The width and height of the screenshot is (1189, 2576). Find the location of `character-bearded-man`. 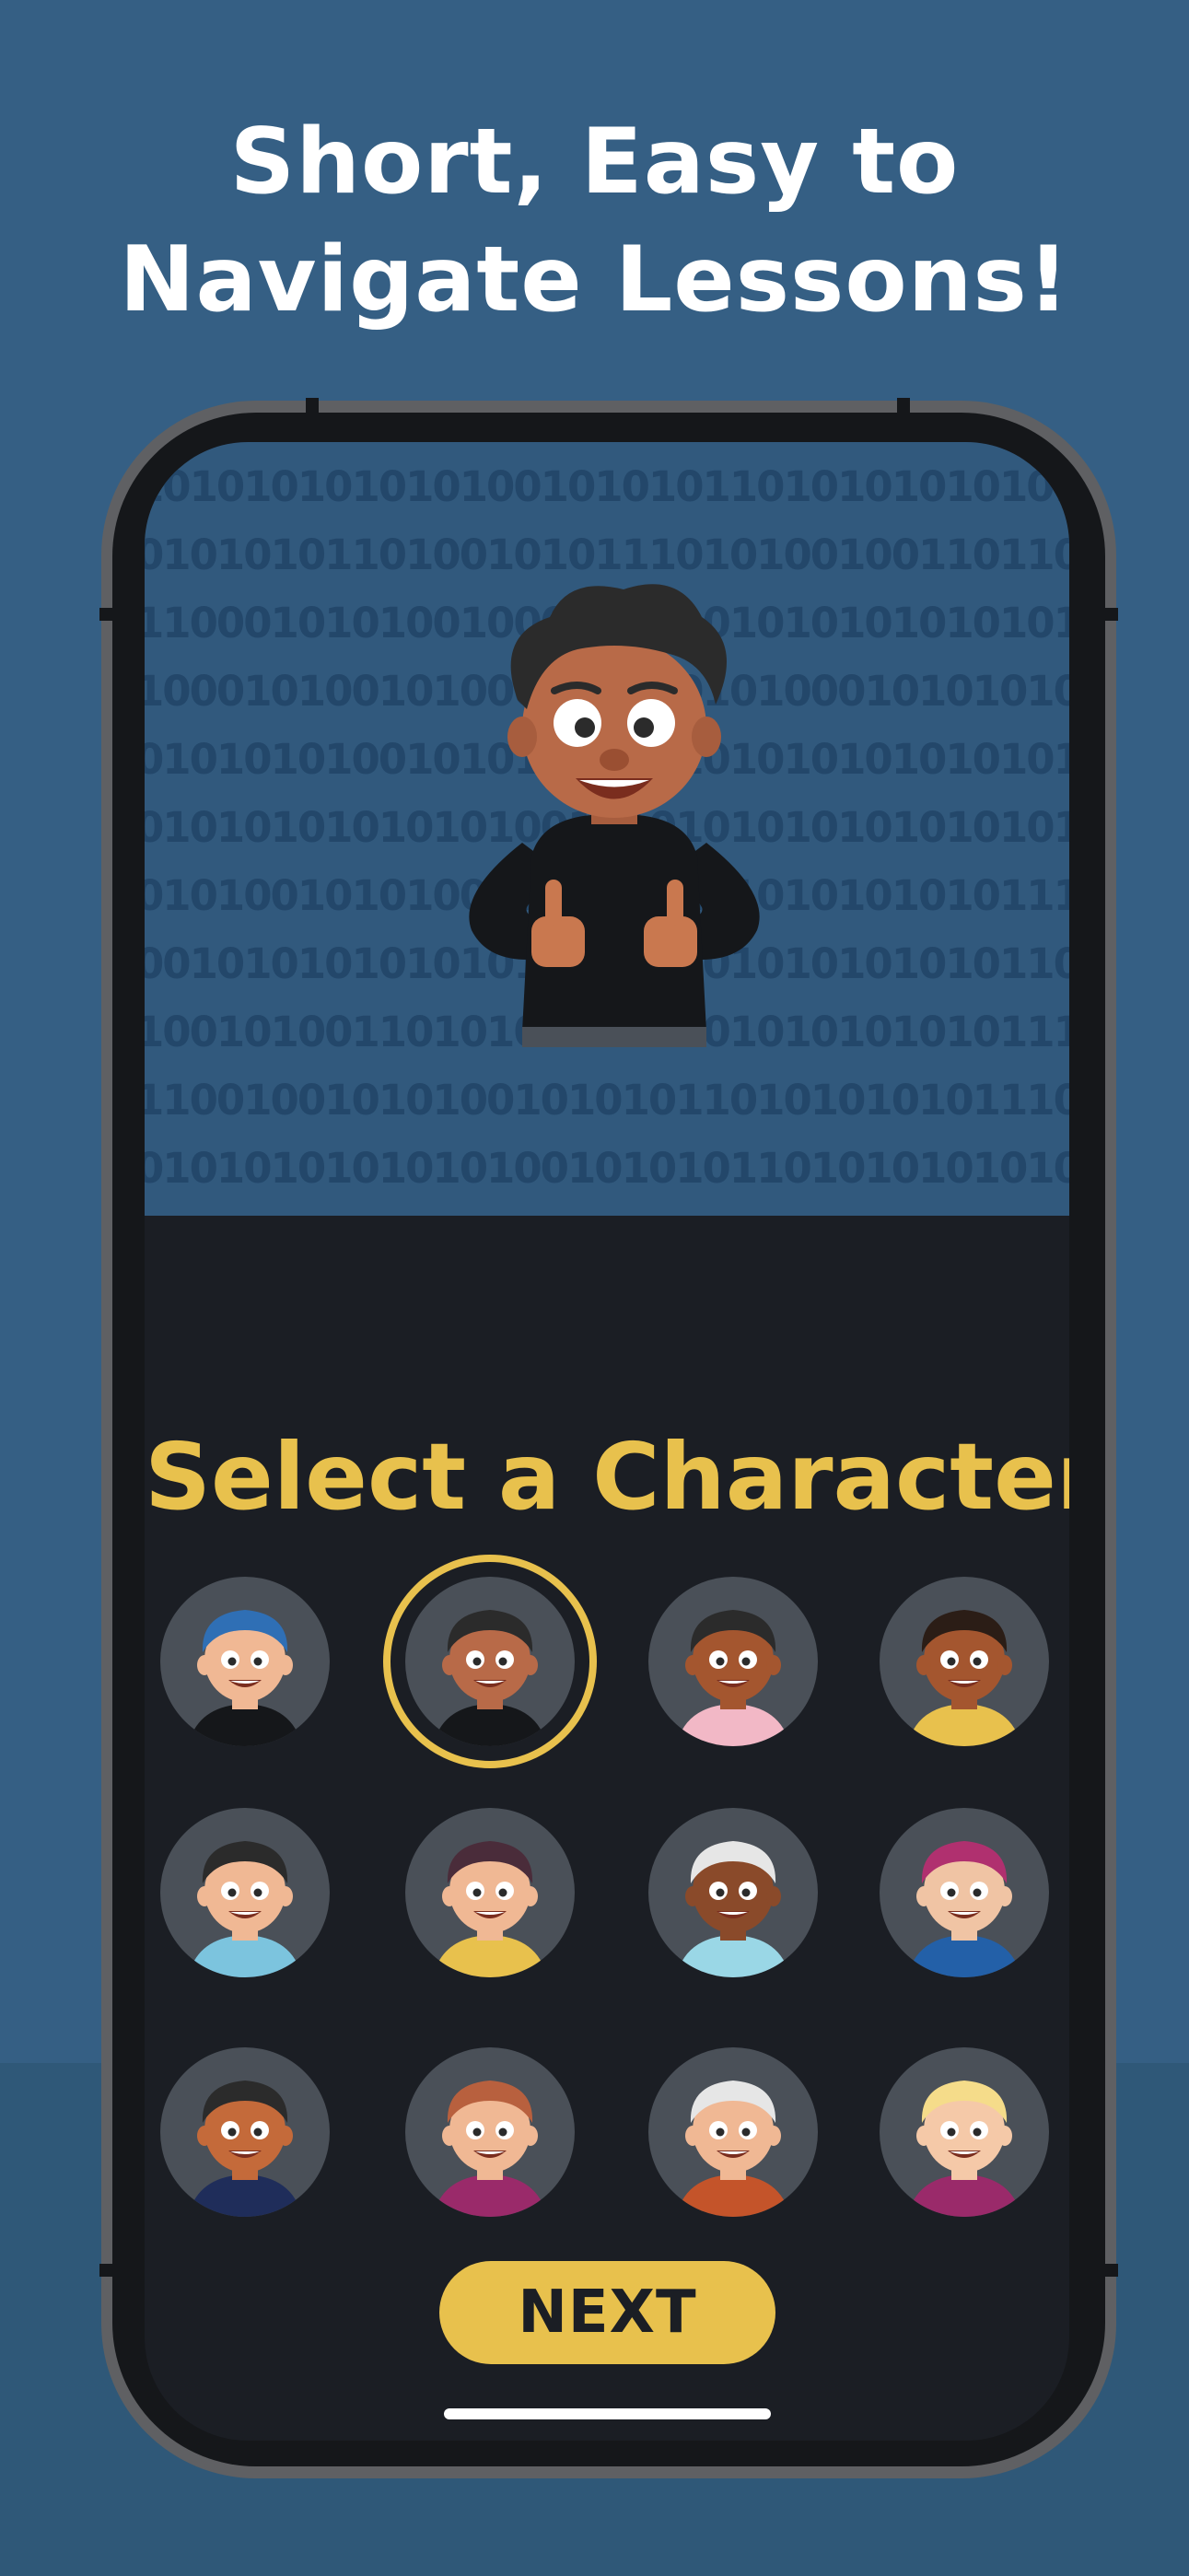

character-bearded-man is located at coordinates (245, 1893).